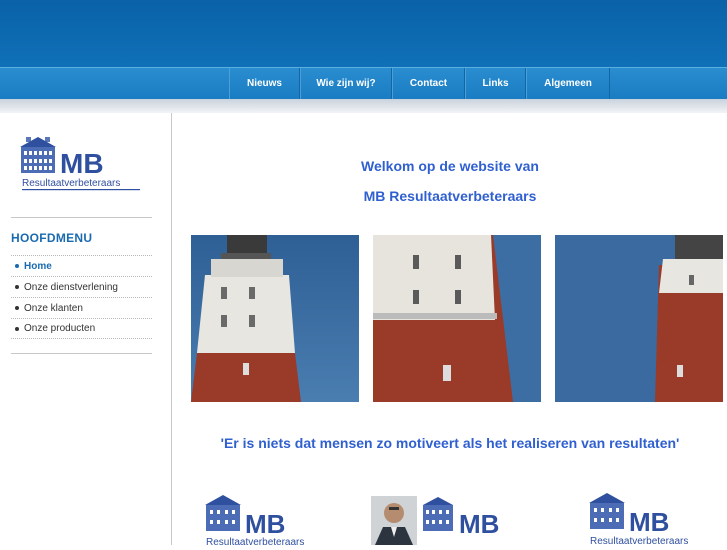 Image resolution: width=727 pixels, height=550 pixels. What do you see at coordinates (38, 266) in the screenshot?
I see `sidebar-item-label: Home` at bounding box center [38, 266].